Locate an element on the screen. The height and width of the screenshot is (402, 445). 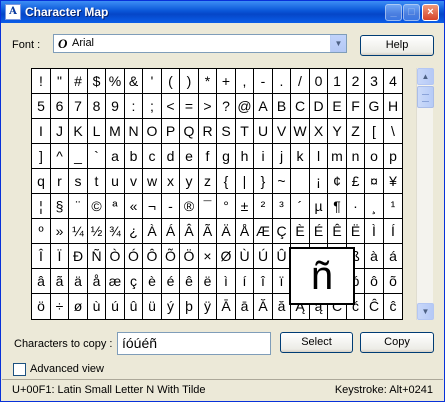
character-cell: a is located at coordinates (115, 156).